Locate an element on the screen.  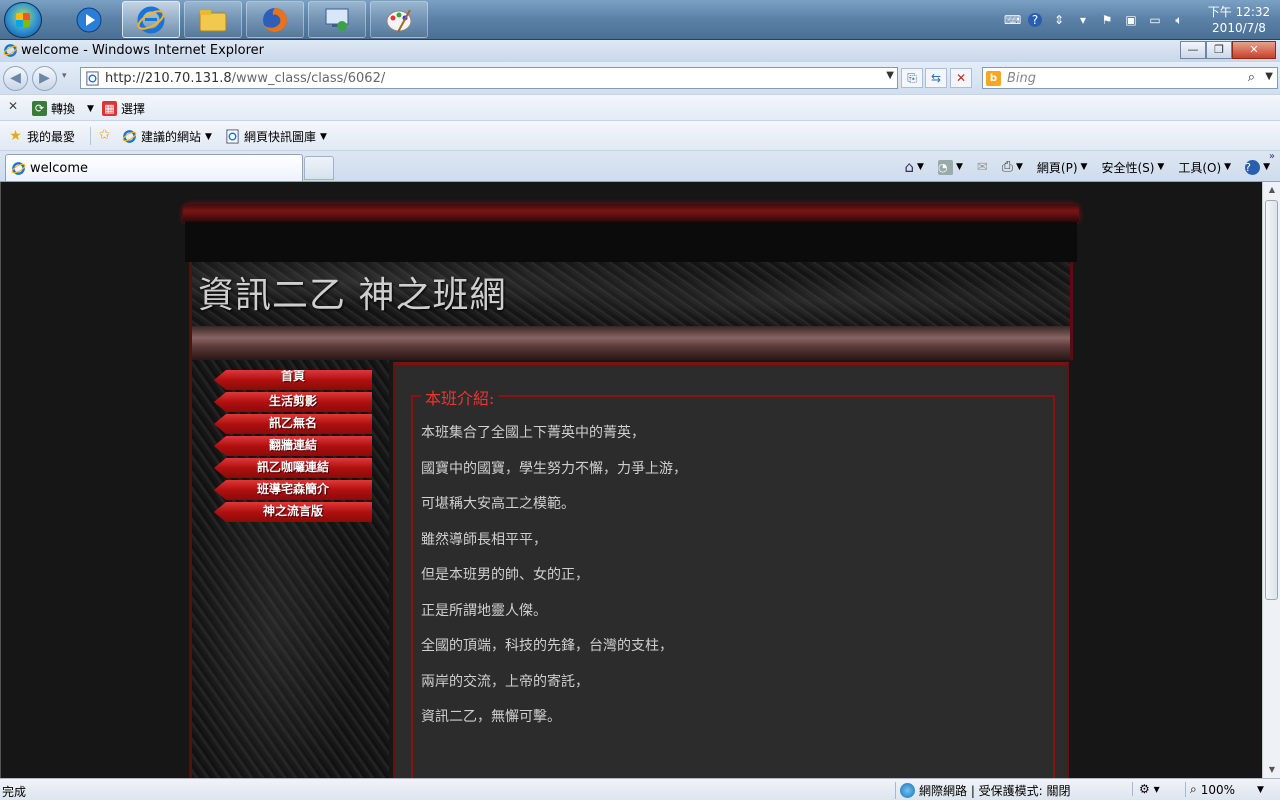
select-button: ▦ 選擇 is located at coordinates (123, 108).